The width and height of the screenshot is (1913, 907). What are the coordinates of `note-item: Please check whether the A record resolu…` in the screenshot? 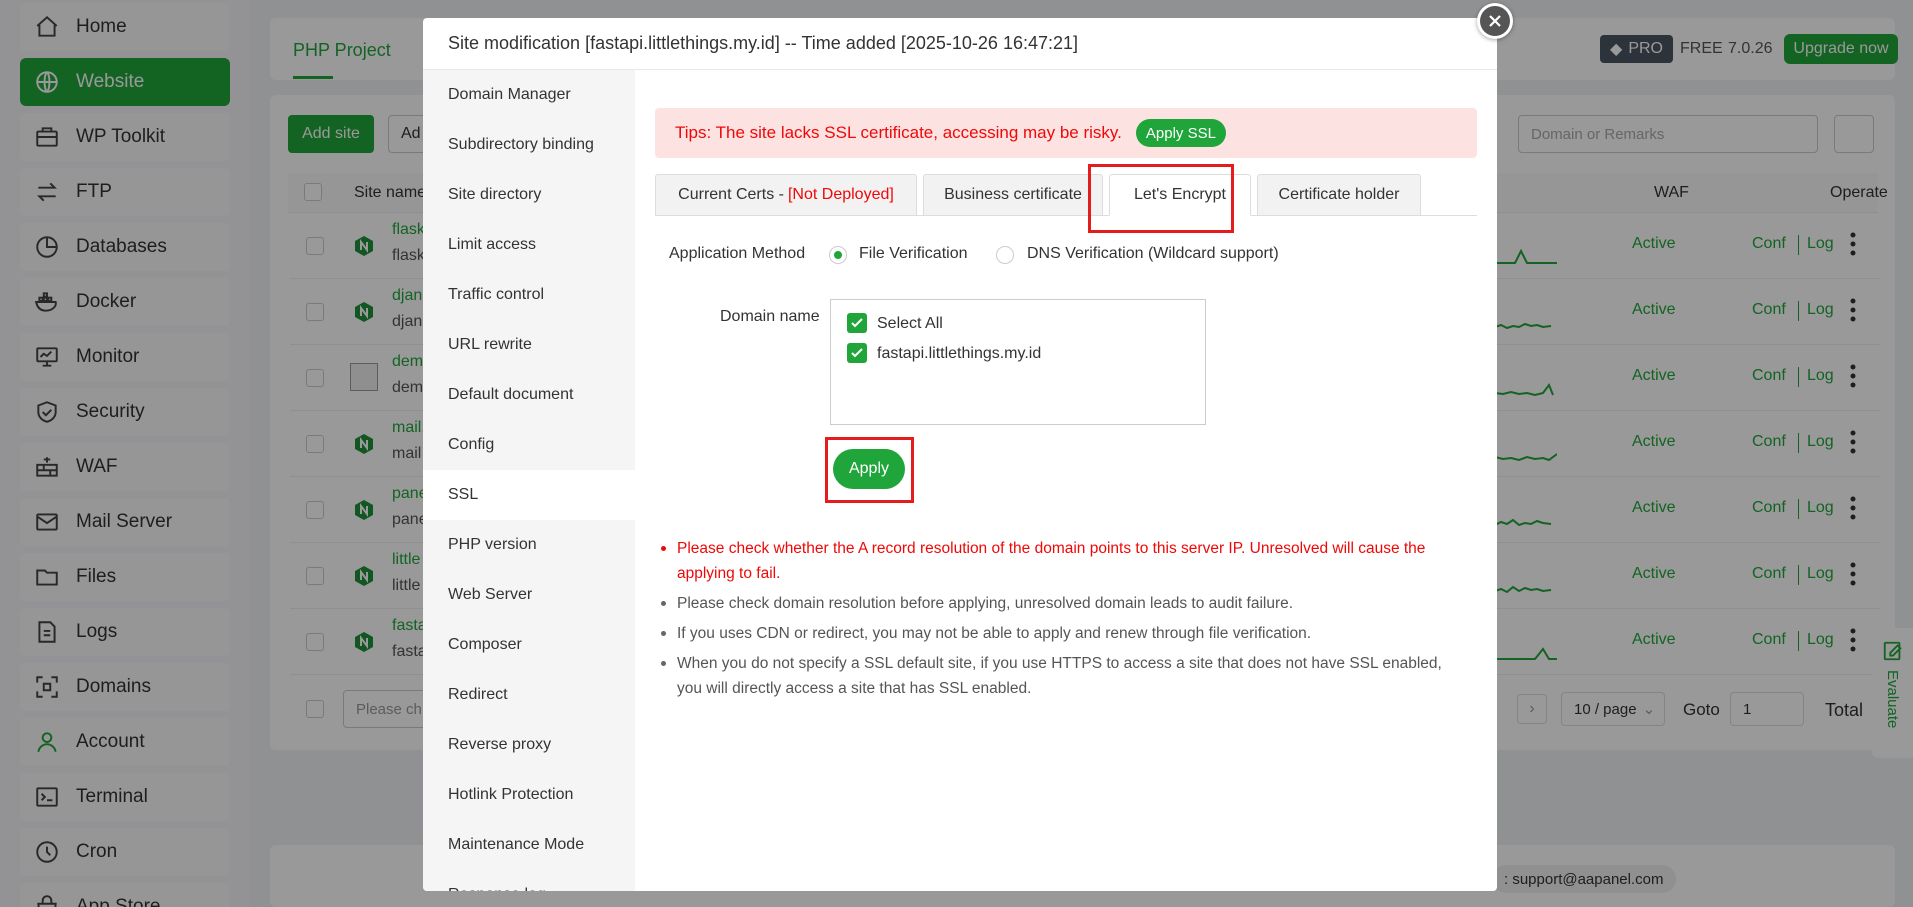 It's located at (1062, 561).